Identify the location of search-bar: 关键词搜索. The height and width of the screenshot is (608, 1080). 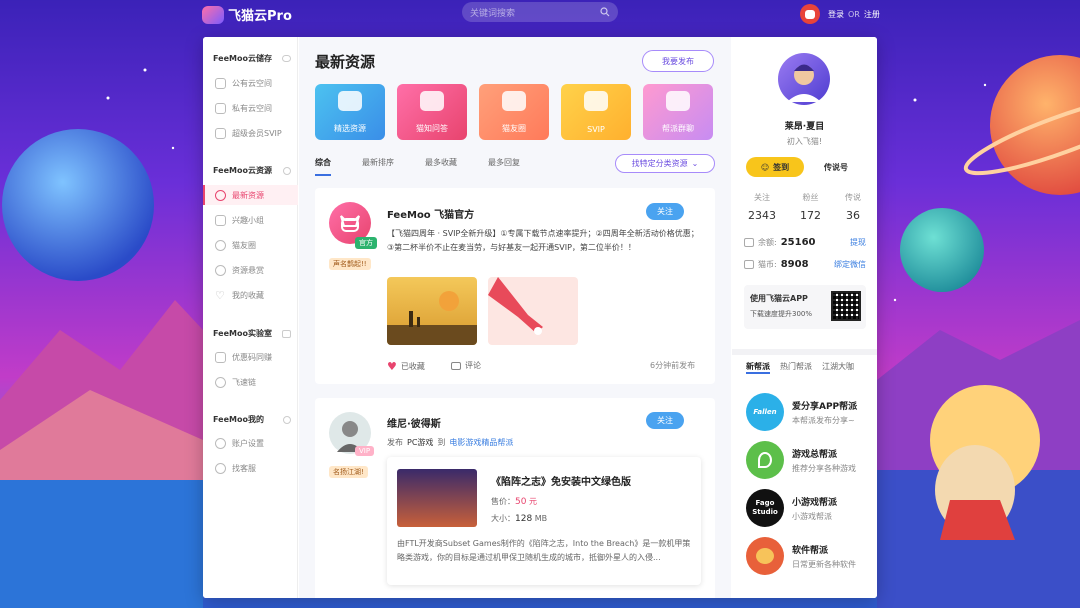
(540, 12).